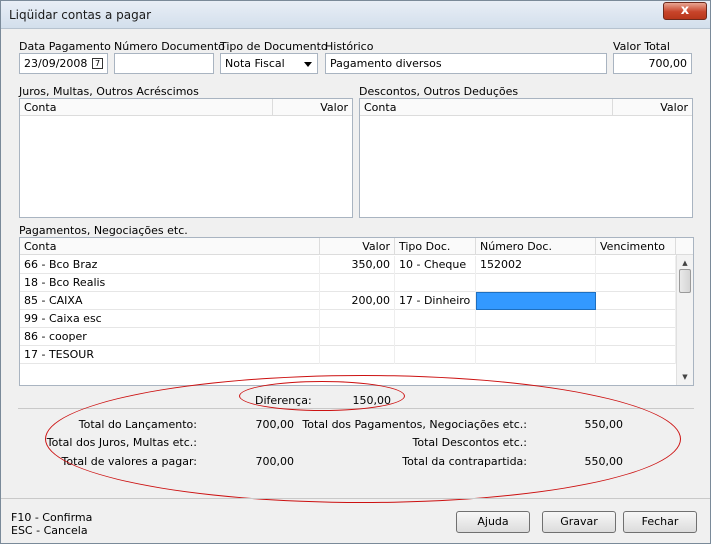 The width and height of the screenshot is (711, 544). Describe the element at coordinates (435, 246) in the screenshot. I see `pagamentos-col-tipo-doc: Tipo Doc.` at that location.